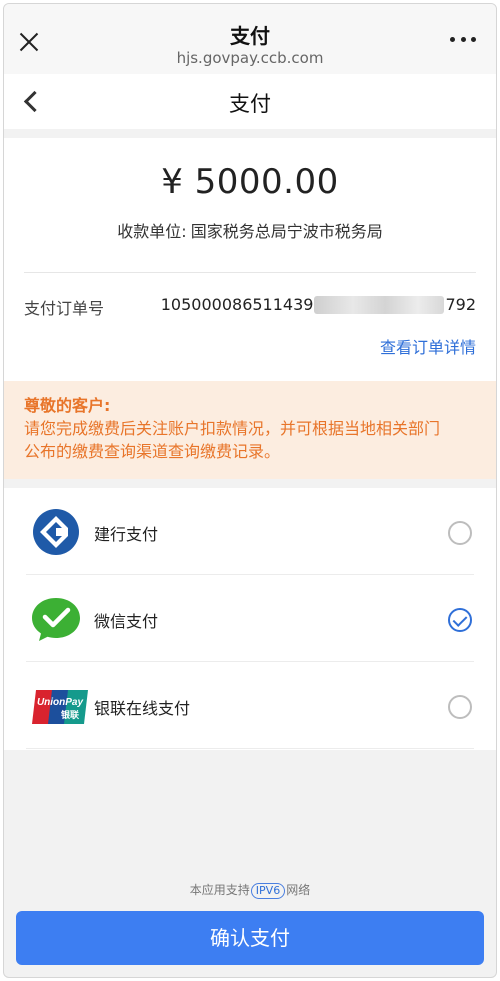 The width and height of the screenshot is (500, 981). I want to click on payment-method-wechat: 微信支付, so click(250, 618).